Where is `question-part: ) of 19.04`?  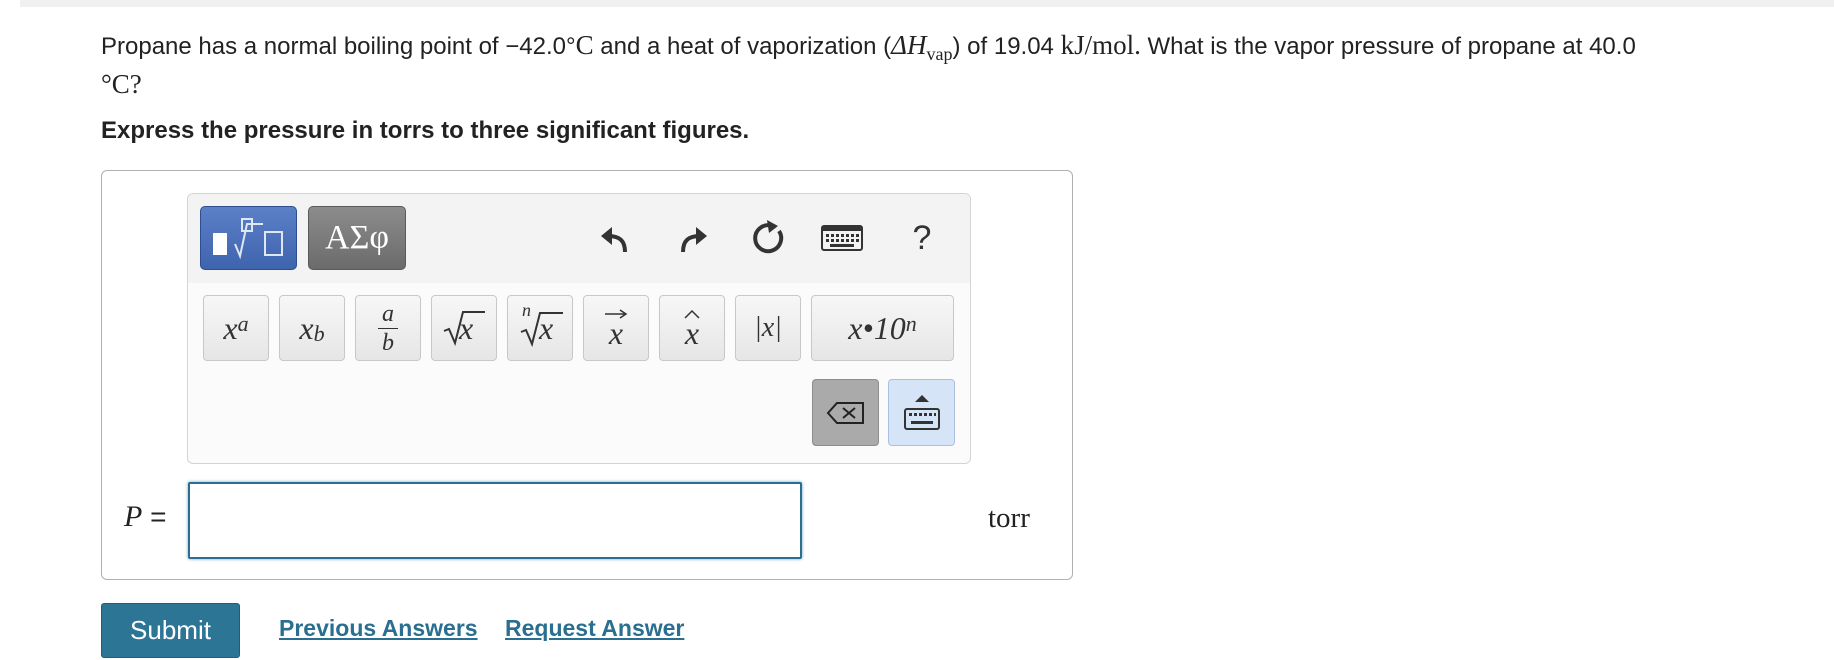
question-part: ) of 19.04 is located at coordinates (1006, 46).